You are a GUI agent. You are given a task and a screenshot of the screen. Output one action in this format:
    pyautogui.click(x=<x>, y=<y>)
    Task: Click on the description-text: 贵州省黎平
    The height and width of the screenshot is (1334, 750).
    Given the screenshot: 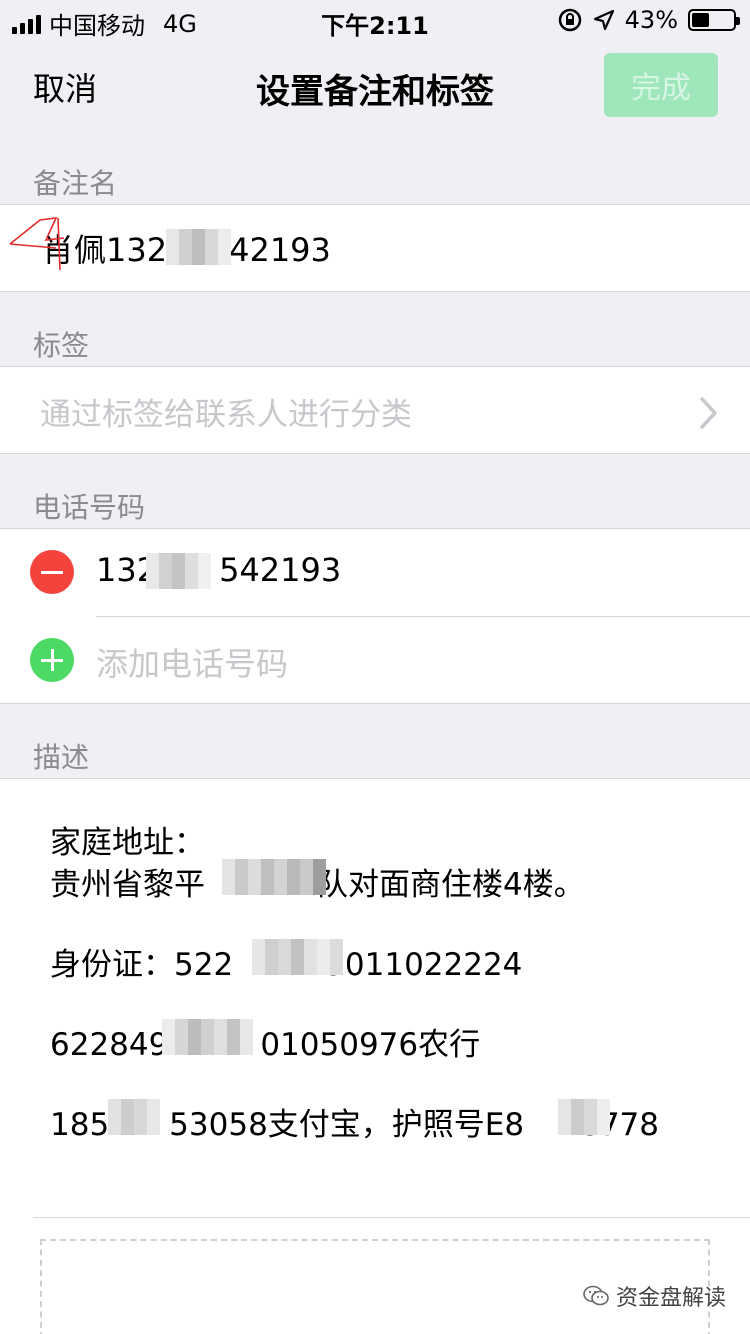 What is the action you would take?
    pyautogui.click(x=127, y=885)
    